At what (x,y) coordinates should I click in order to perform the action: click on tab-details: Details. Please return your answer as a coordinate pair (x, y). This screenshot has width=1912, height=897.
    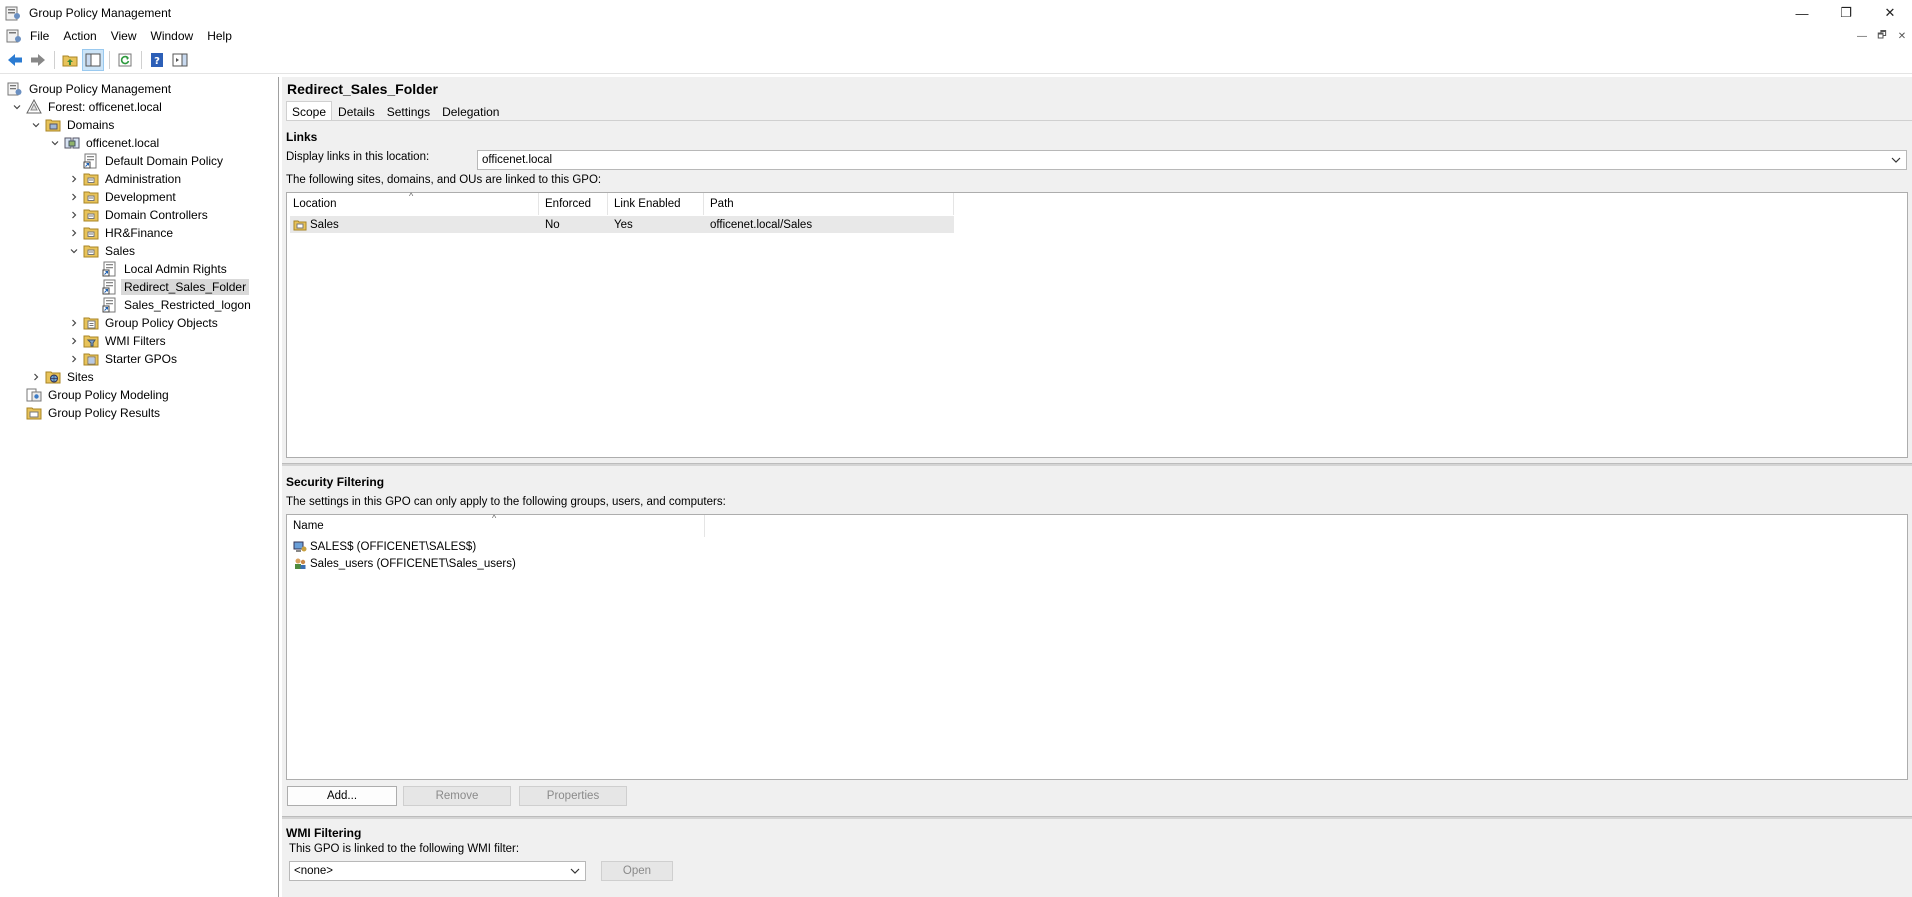
    Looking at the image, I should click on (356, 111).